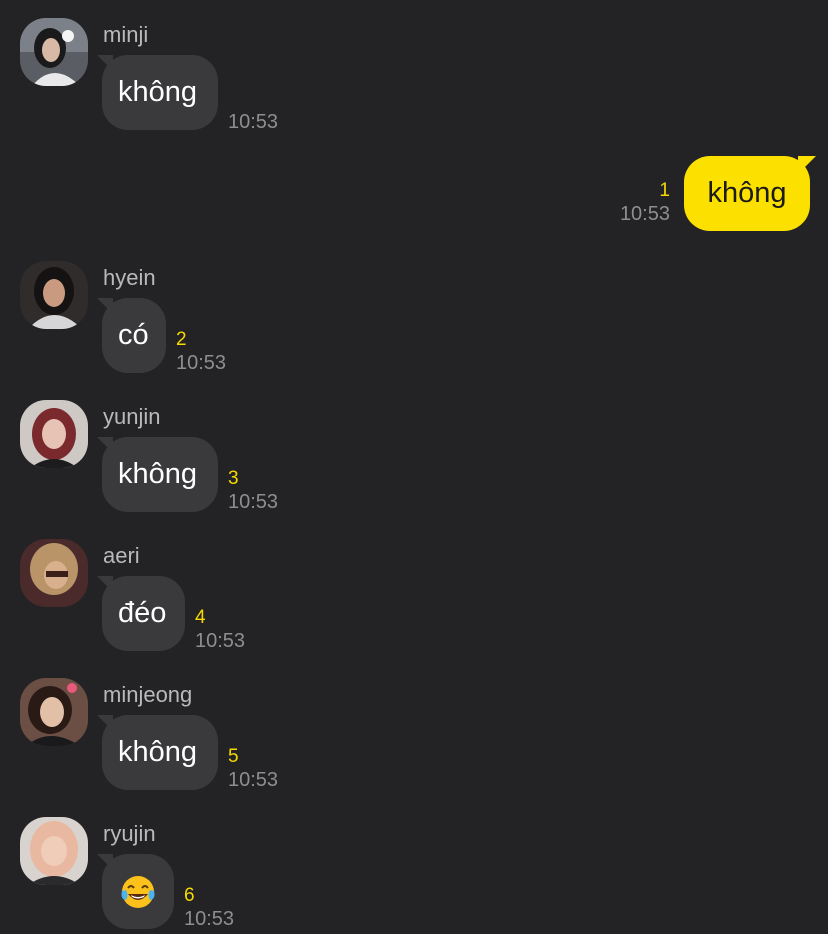 The width and height of the screenshot is (828, 934). I want to click on message-meta: 6 10:53, so click(209, 908).